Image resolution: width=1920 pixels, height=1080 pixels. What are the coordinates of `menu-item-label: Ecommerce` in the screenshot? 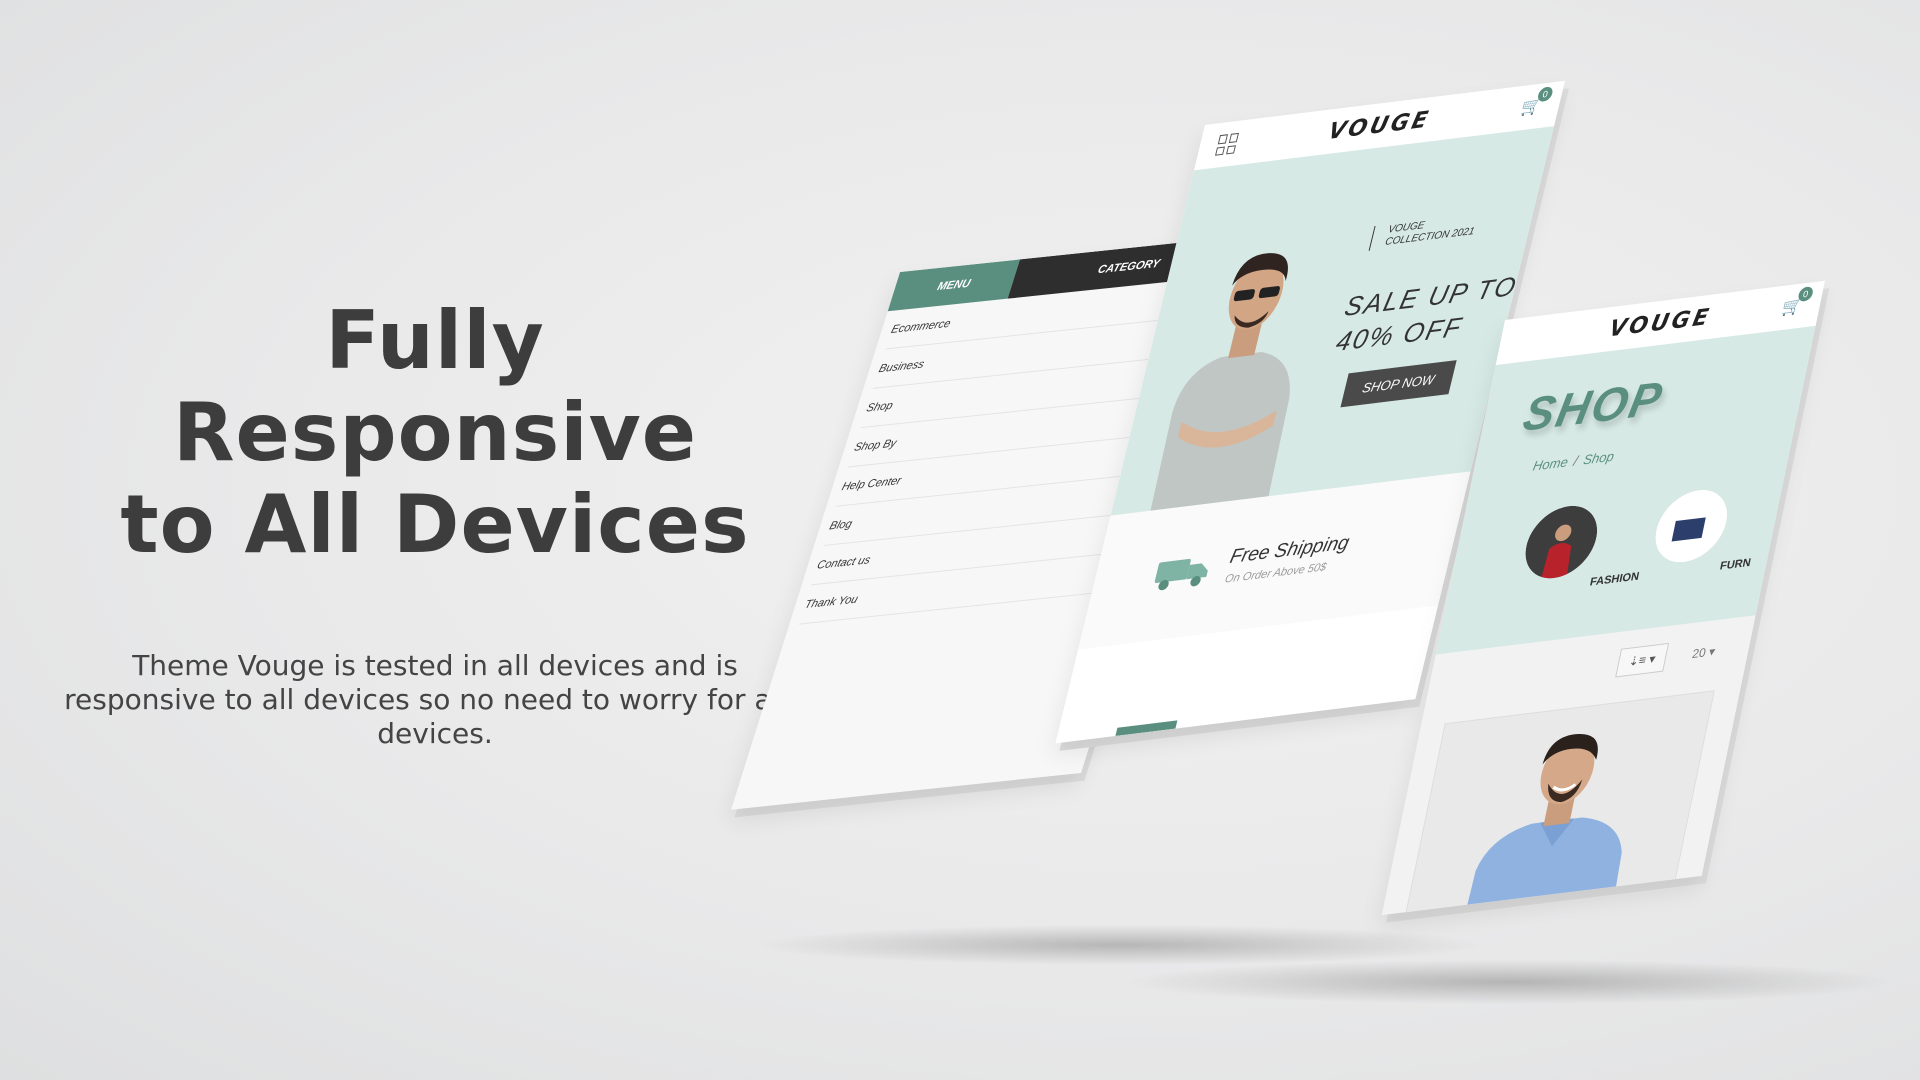 It's located at (921, 326).